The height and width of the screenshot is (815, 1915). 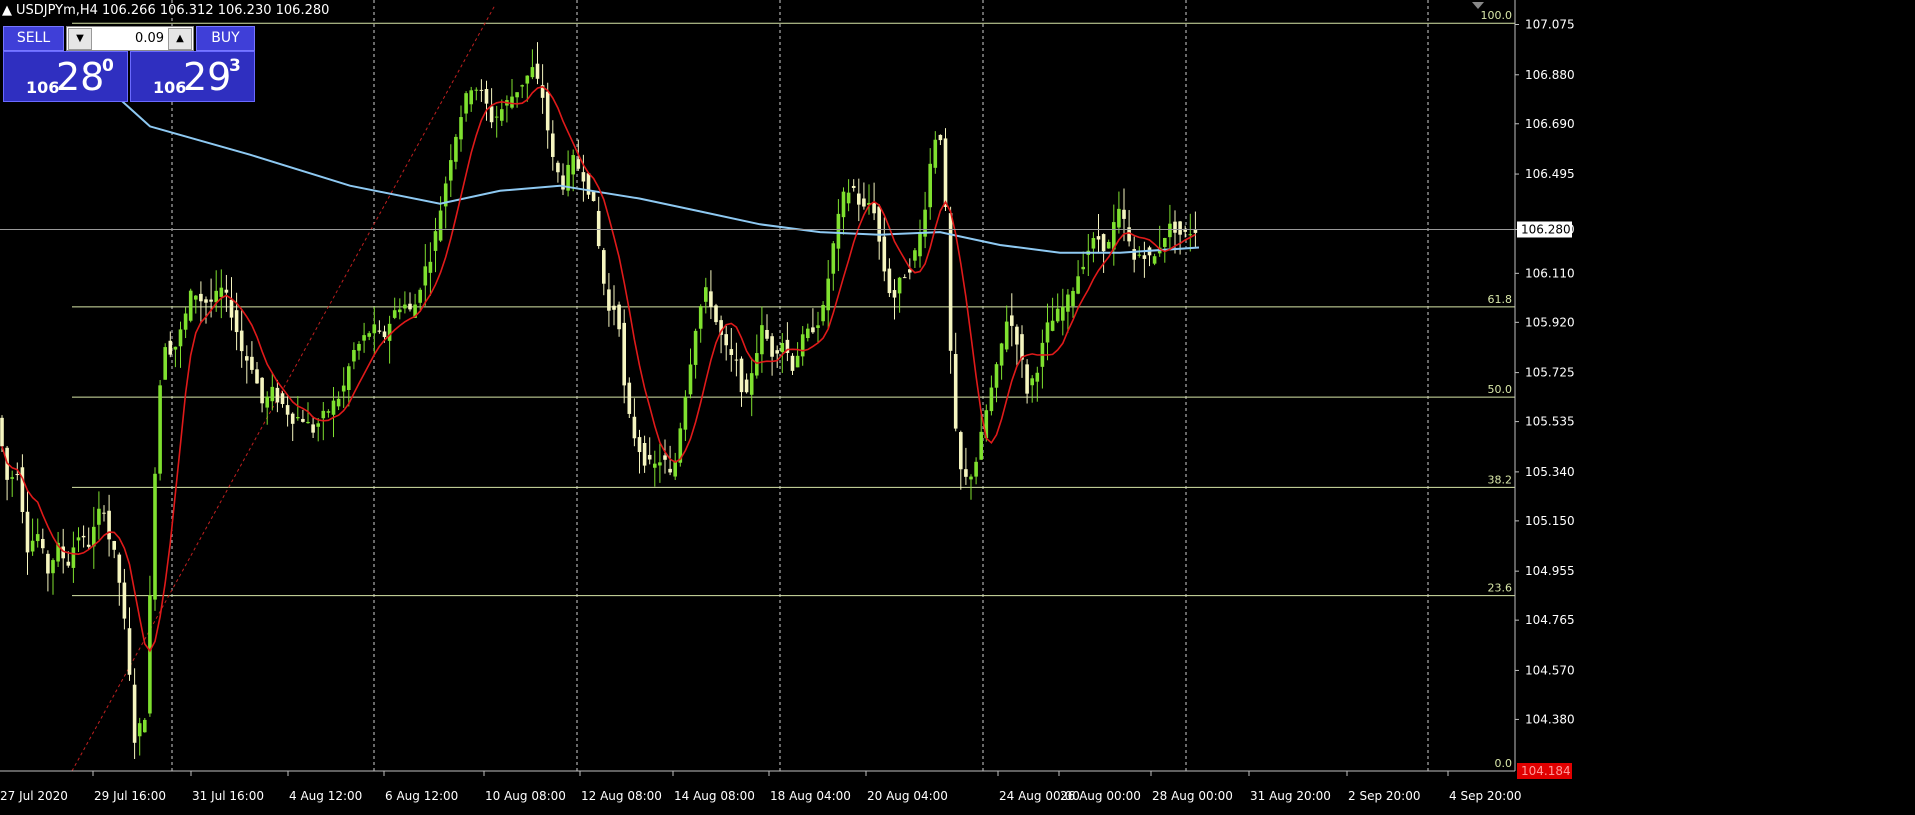 I want to click on fib-level-label: 38.2, so click(x=1500, y=479).